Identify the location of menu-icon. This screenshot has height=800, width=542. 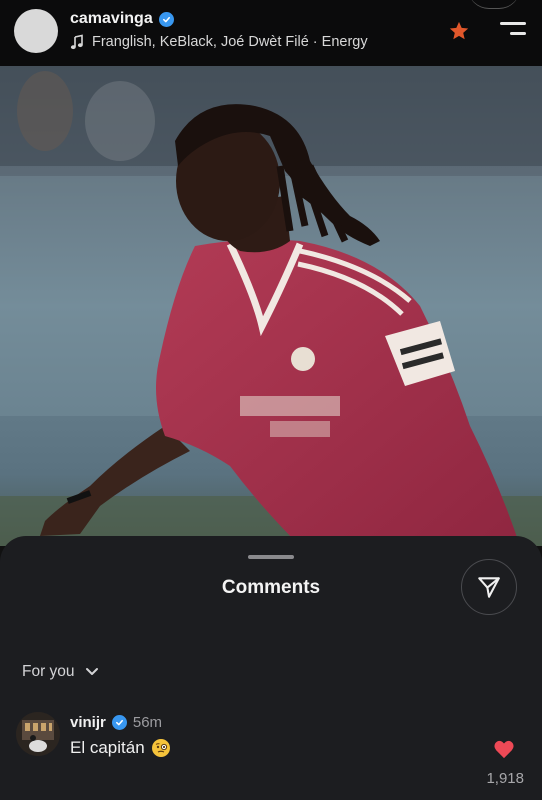
(512, 30).